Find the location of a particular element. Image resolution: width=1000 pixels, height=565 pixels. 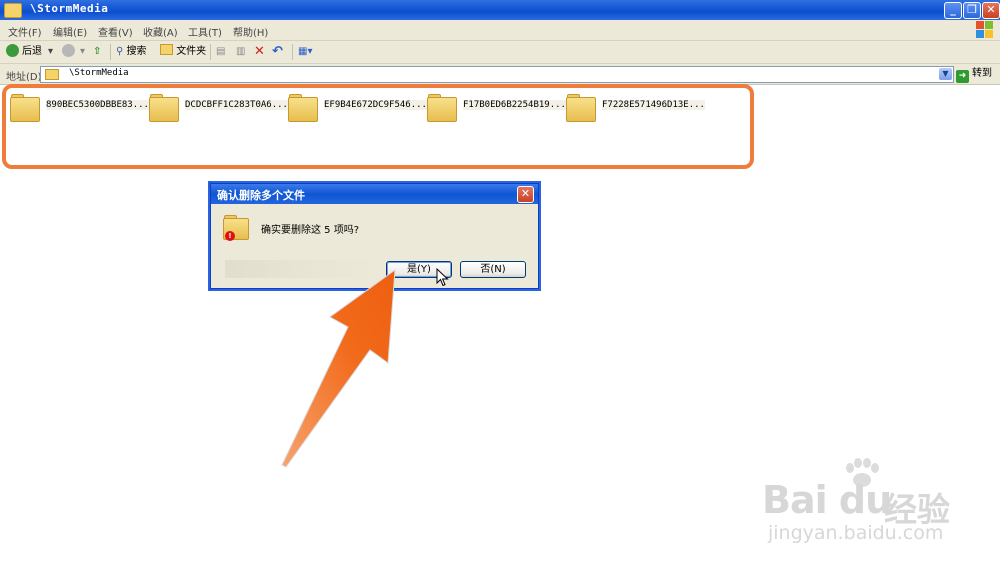

dialog-close-button: ✕ is located at coordinates (525, 194).